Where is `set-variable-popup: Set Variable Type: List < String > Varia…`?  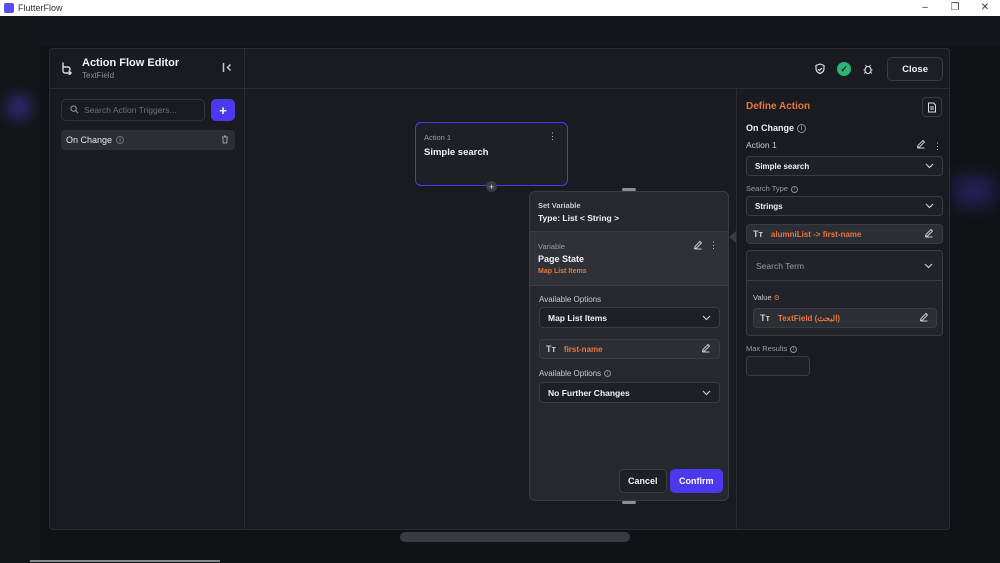
set-variable-popup: Set Variable Type: List < String > Varia… is located at coordinates (629, 346).